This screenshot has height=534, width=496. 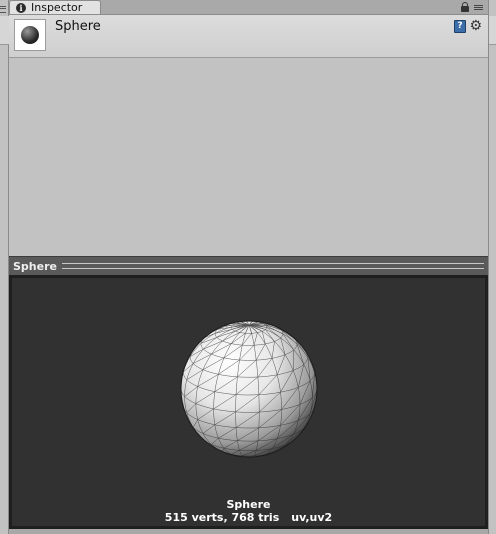 What do you see at coordinates (492, 267) in the screenshot?
I see `right-neighbor-panel` at bounding box center [492, 267].